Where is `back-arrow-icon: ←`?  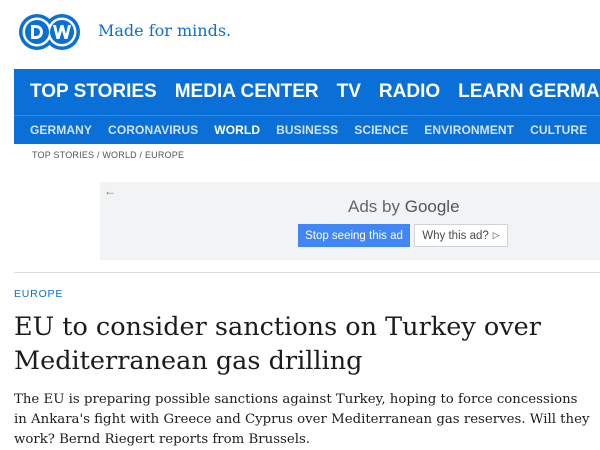 back-arrow-icon: ← is located at coordinates (110, 191).